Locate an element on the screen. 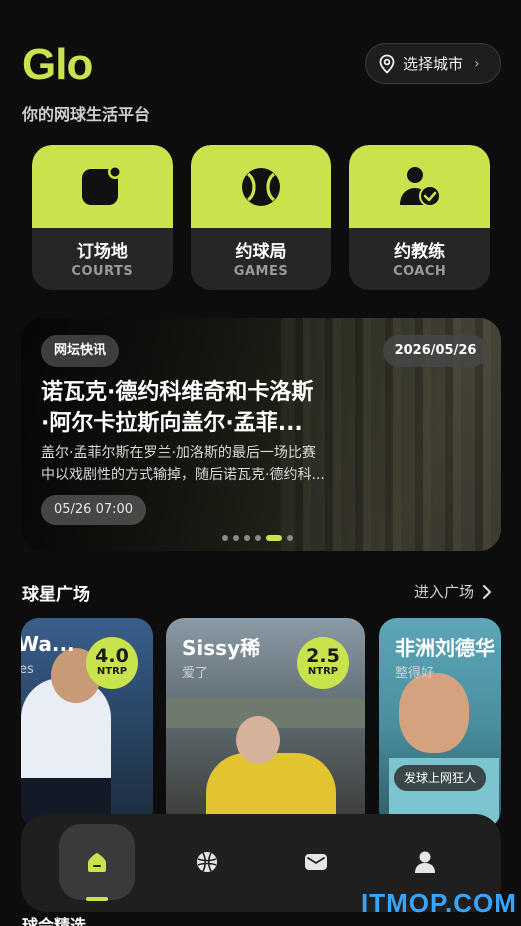 The width and height of the screenshot is (521, 926). service-card-subtitle: COACH is located at coordinates (420, 271).